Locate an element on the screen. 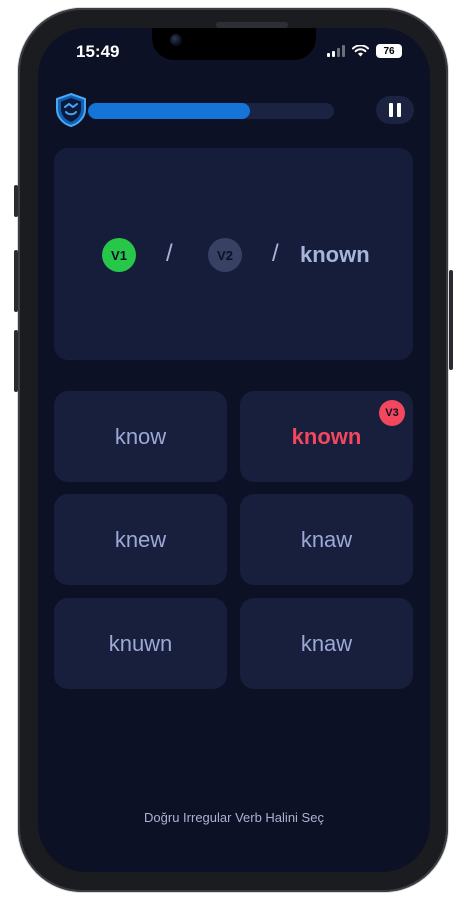 The width and height of the screenshot is (467, 900). power-button is located at coordinates (451, 320).